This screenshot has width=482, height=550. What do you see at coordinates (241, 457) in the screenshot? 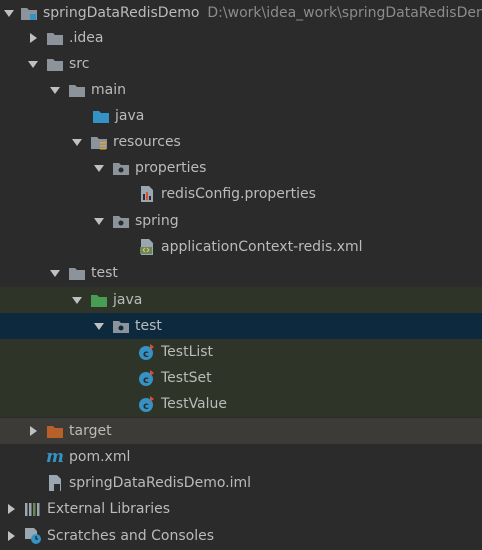
I see `tree-row-pom: m pom.xml` at bounding box center [241, 457].